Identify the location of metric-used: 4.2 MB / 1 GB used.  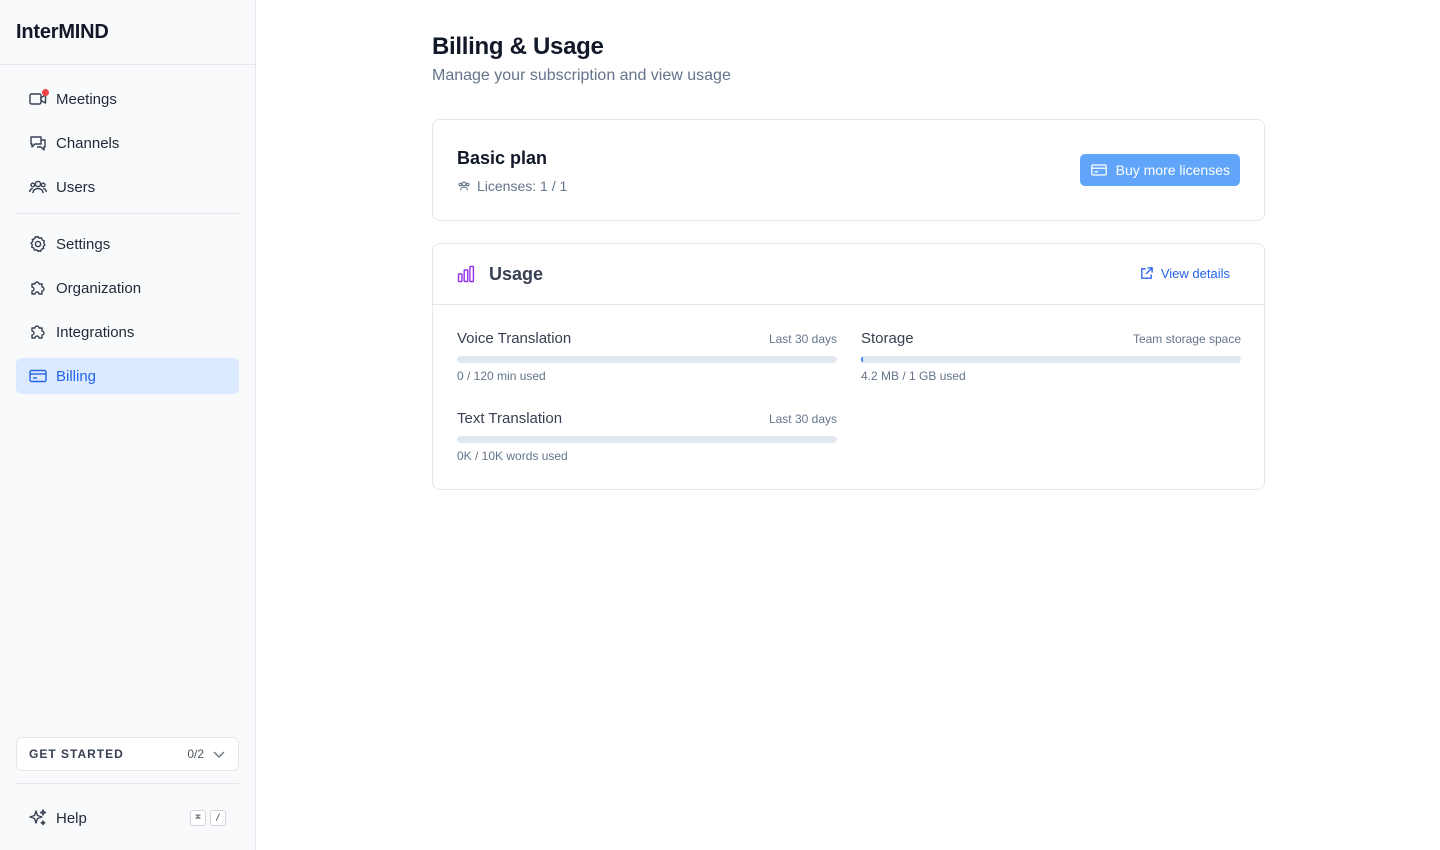
(913, 376).